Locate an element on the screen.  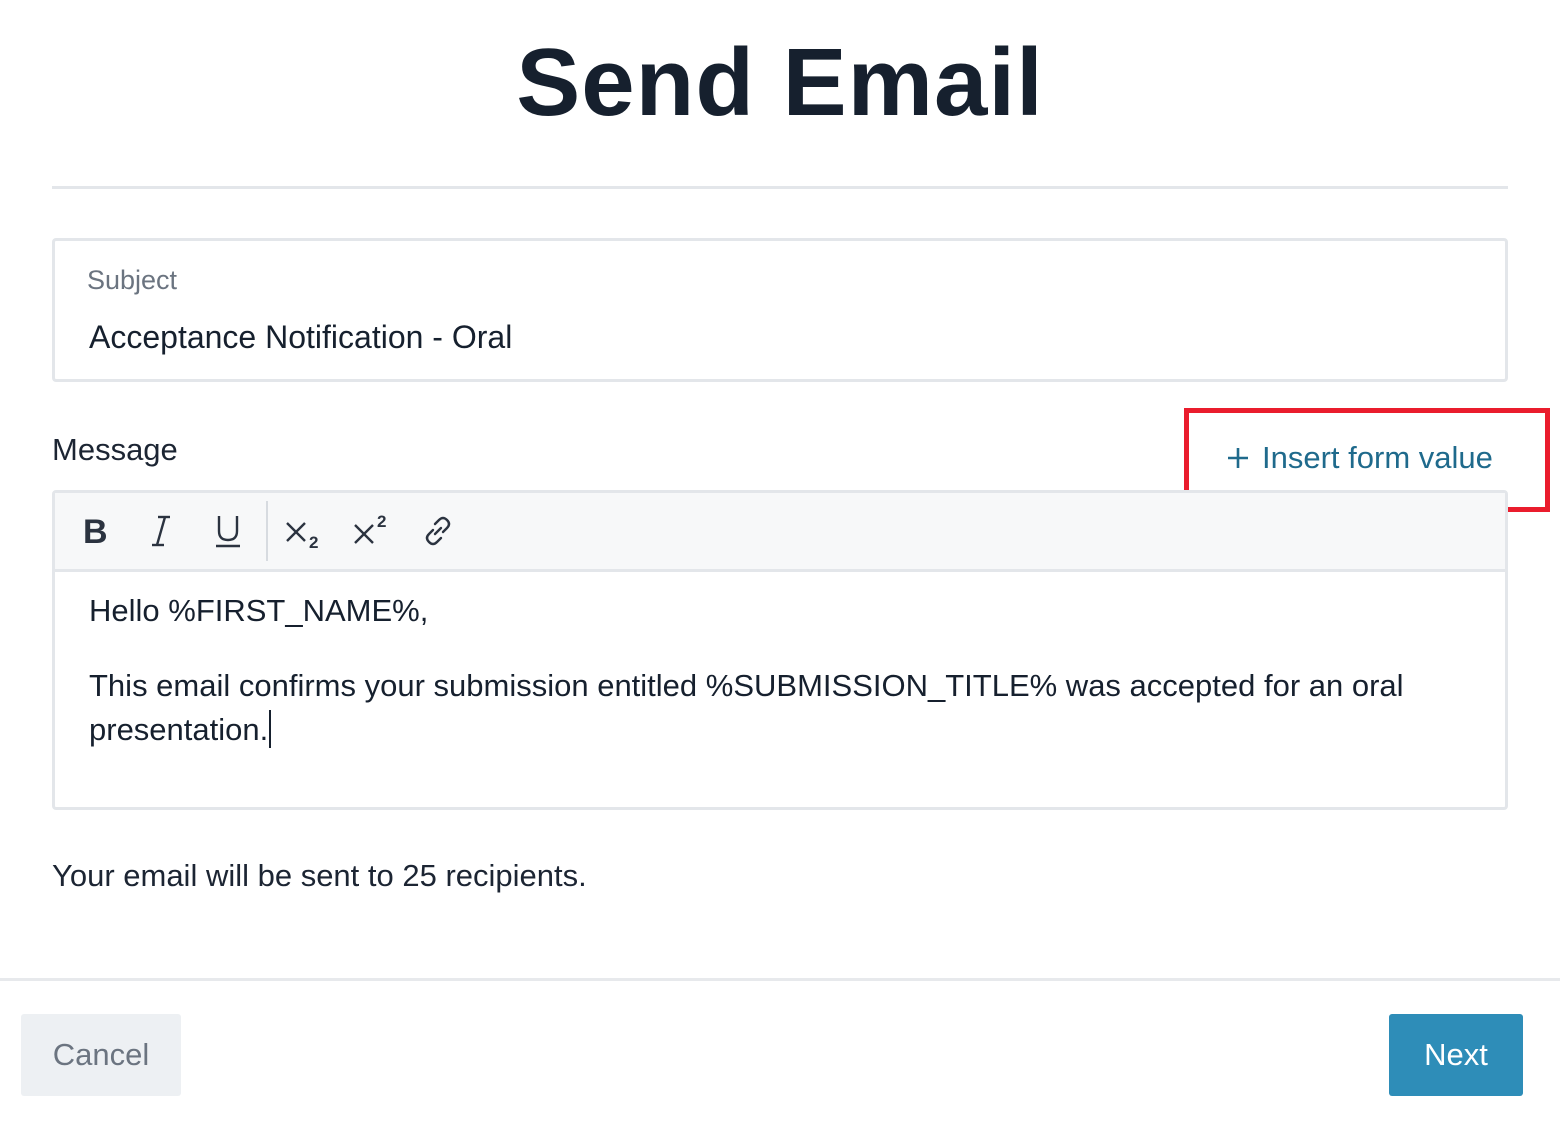
message-line-greeting: Hello %FIRST_NAME%, is located at coordinates (259, 610).